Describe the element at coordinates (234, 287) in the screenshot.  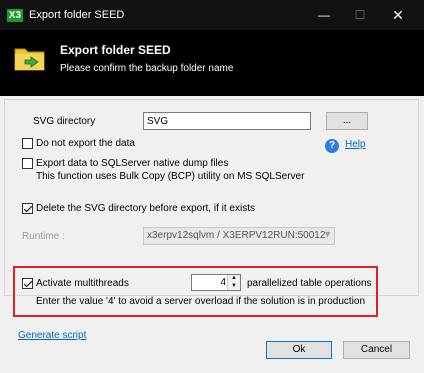
I see `stepper-down-icon: ▼` at that location.